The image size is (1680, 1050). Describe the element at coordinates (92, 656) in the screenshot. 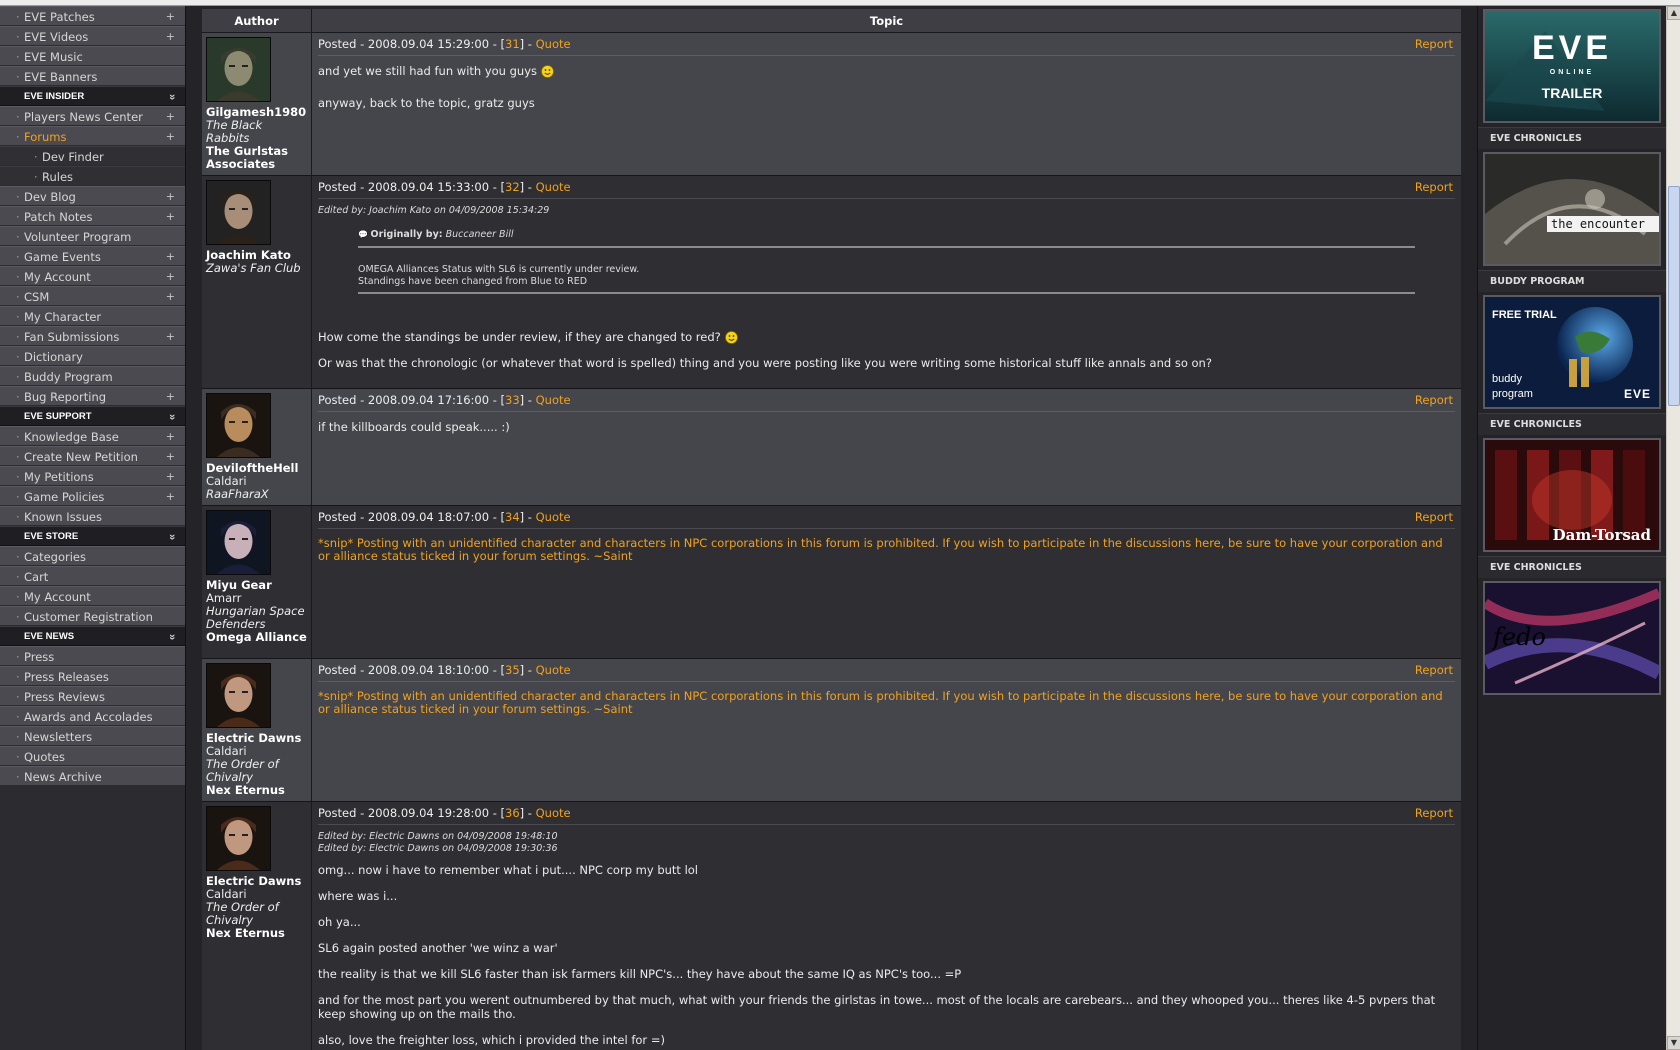

I see `nav-item-press: Press` at that location.